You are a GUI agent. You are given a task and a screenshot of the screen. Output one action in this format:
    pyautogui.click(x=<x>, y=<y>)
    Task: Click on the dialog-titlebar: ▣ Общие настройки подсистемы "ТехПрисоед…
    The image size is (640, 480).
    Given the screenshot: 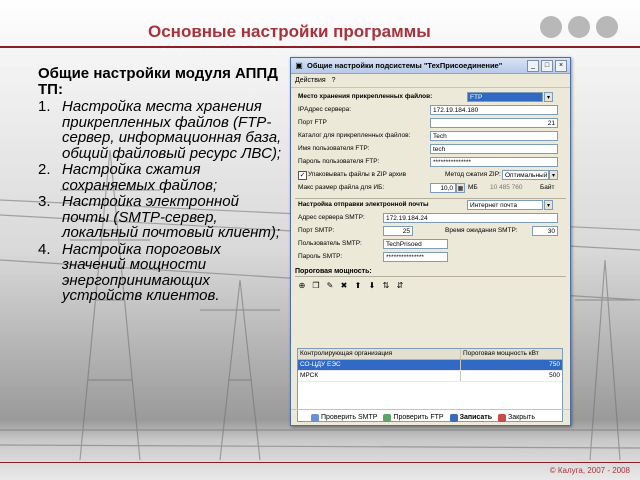 What is the action you would take?
    pyautogui.click(x=430, y=66)
    